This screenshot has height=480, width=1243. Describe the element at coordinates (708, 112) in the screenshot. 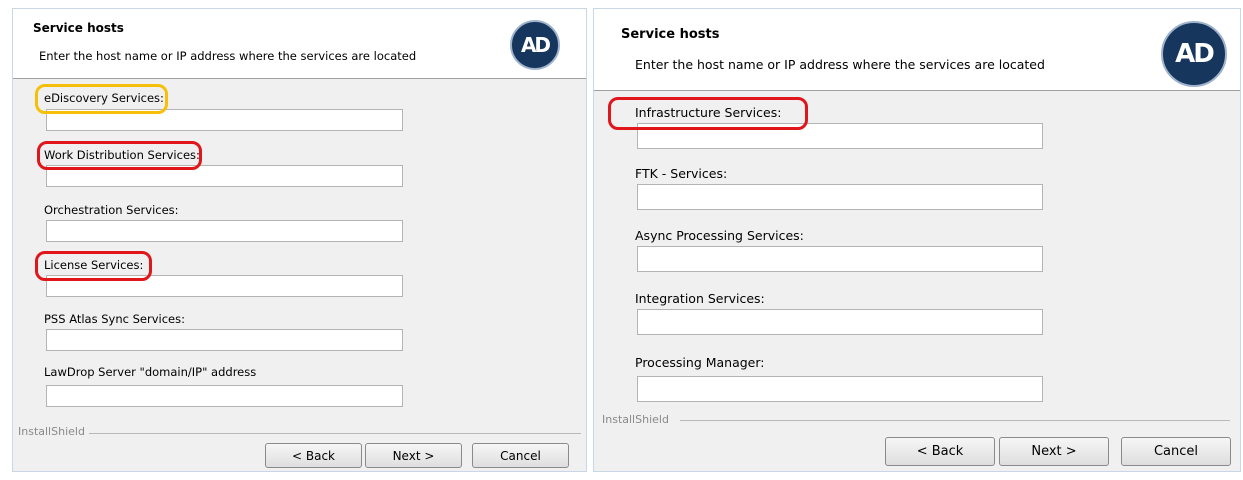

I see `infrastructure-services-label: Infrastructure Services:` at that location.